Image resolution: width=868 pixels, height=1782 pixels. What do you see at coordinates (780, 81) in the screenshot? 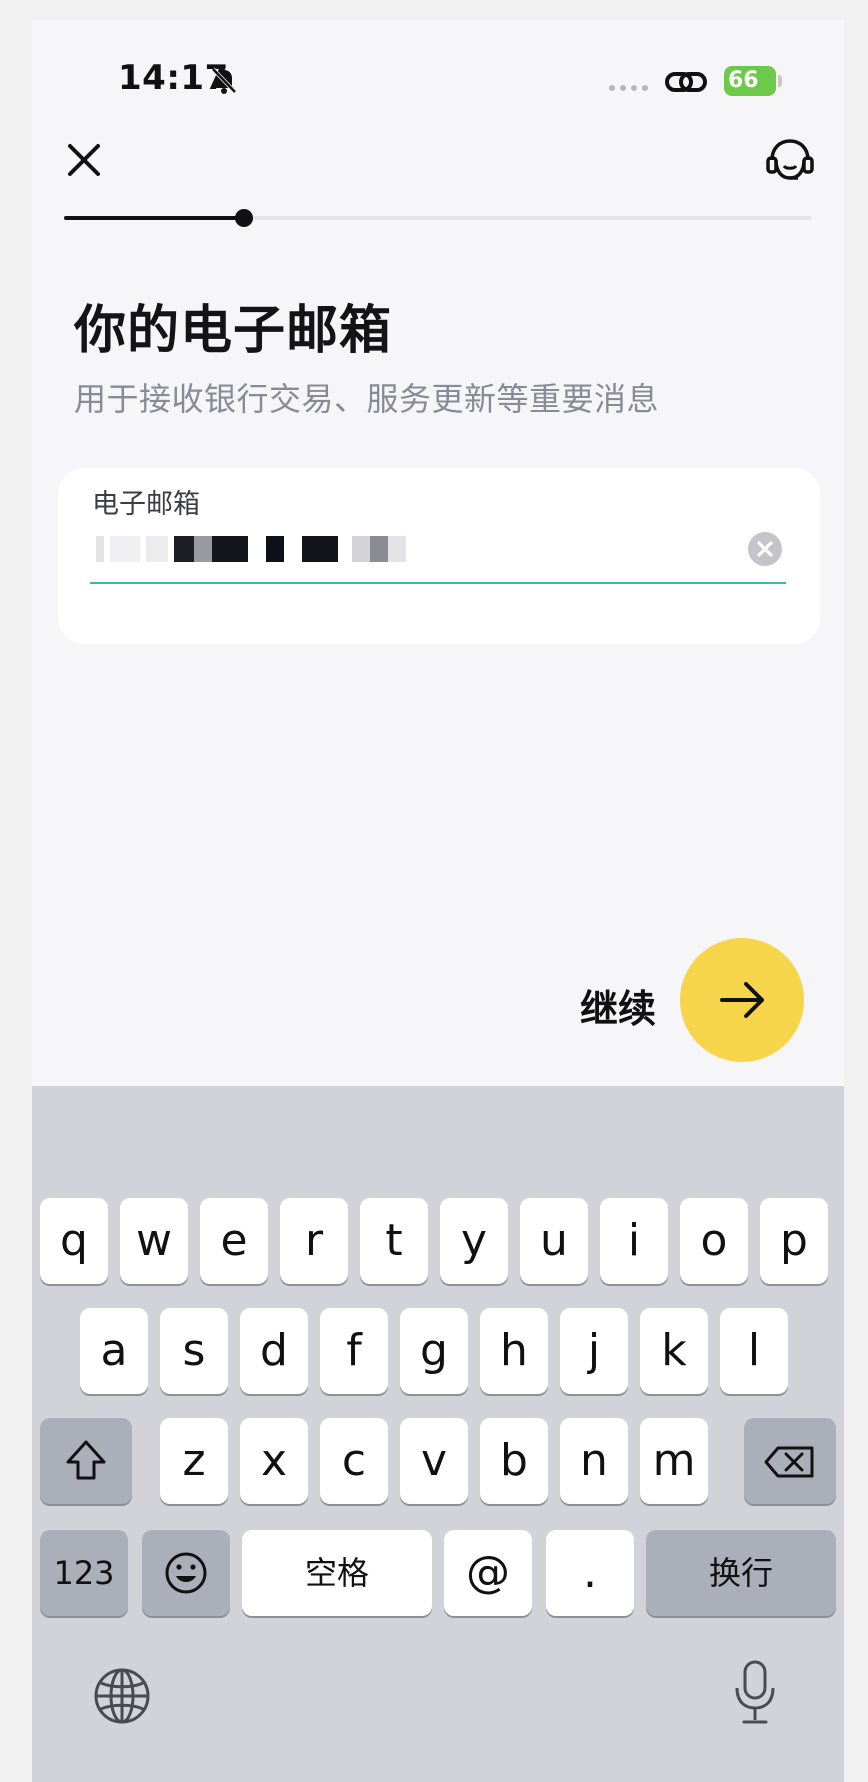
I see `battery-tip` at bounding box center [780, 81].